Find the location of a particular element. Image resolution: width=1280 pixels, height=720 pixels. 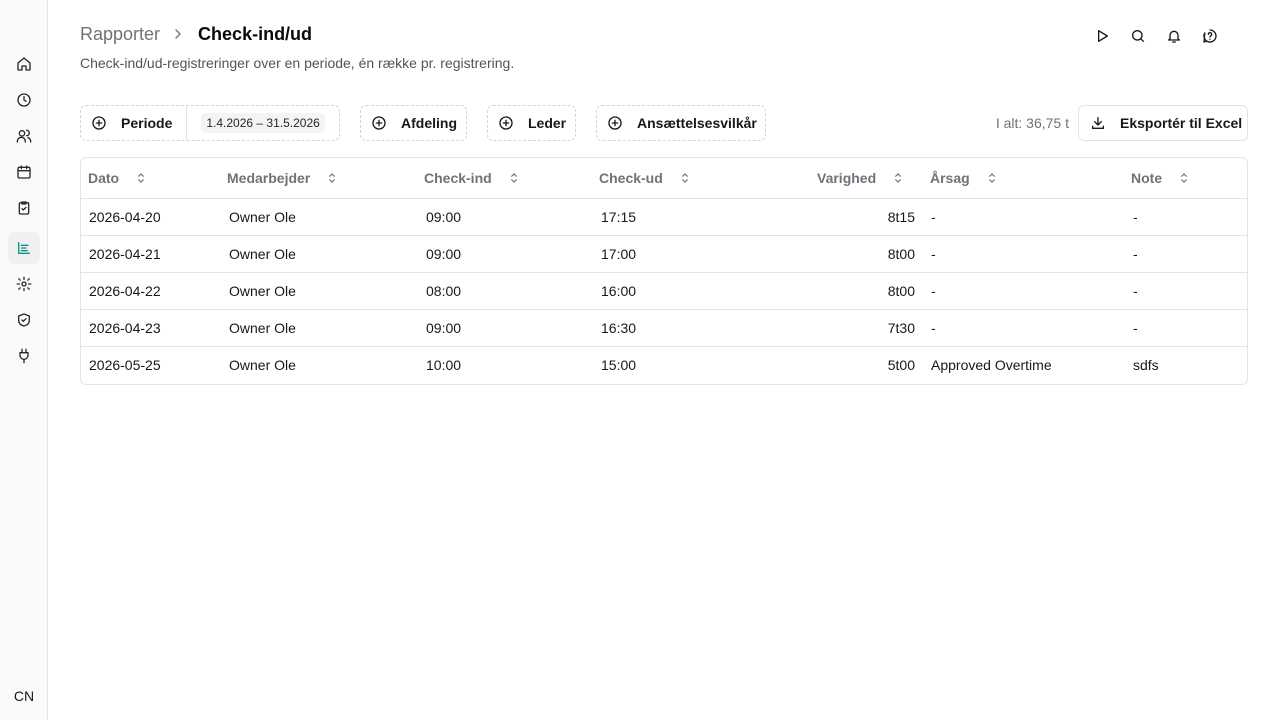

column-header-label: Note is located at coordinates (1147, 178).